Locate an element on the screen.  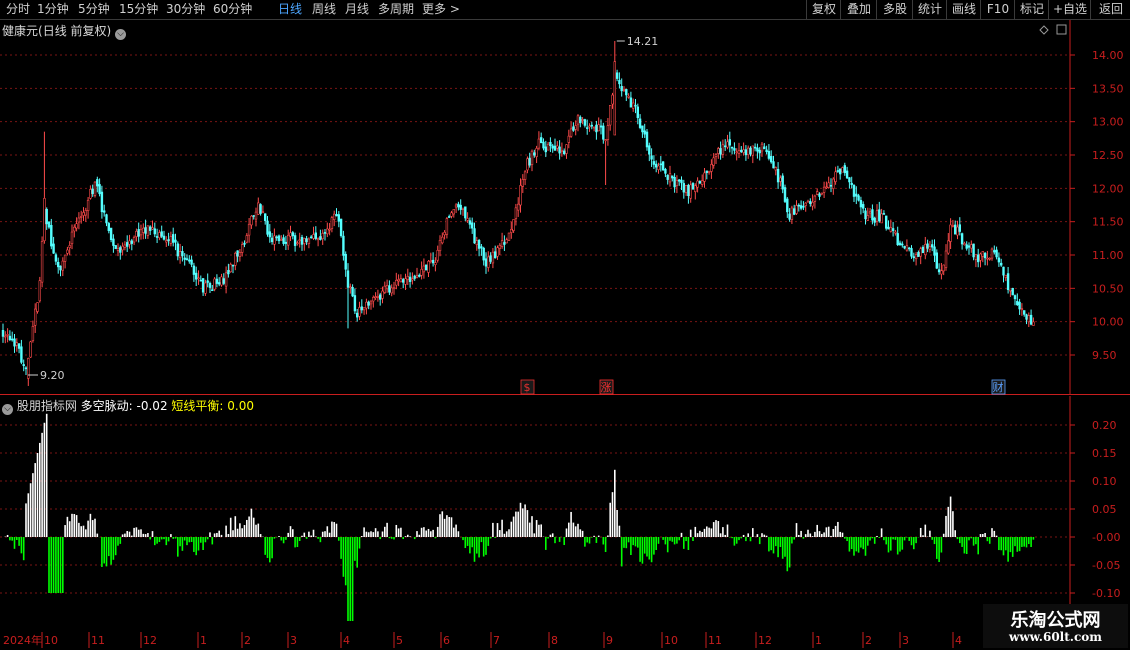
btn-add-watch: +自选 is located at coordinates (1069, 9).